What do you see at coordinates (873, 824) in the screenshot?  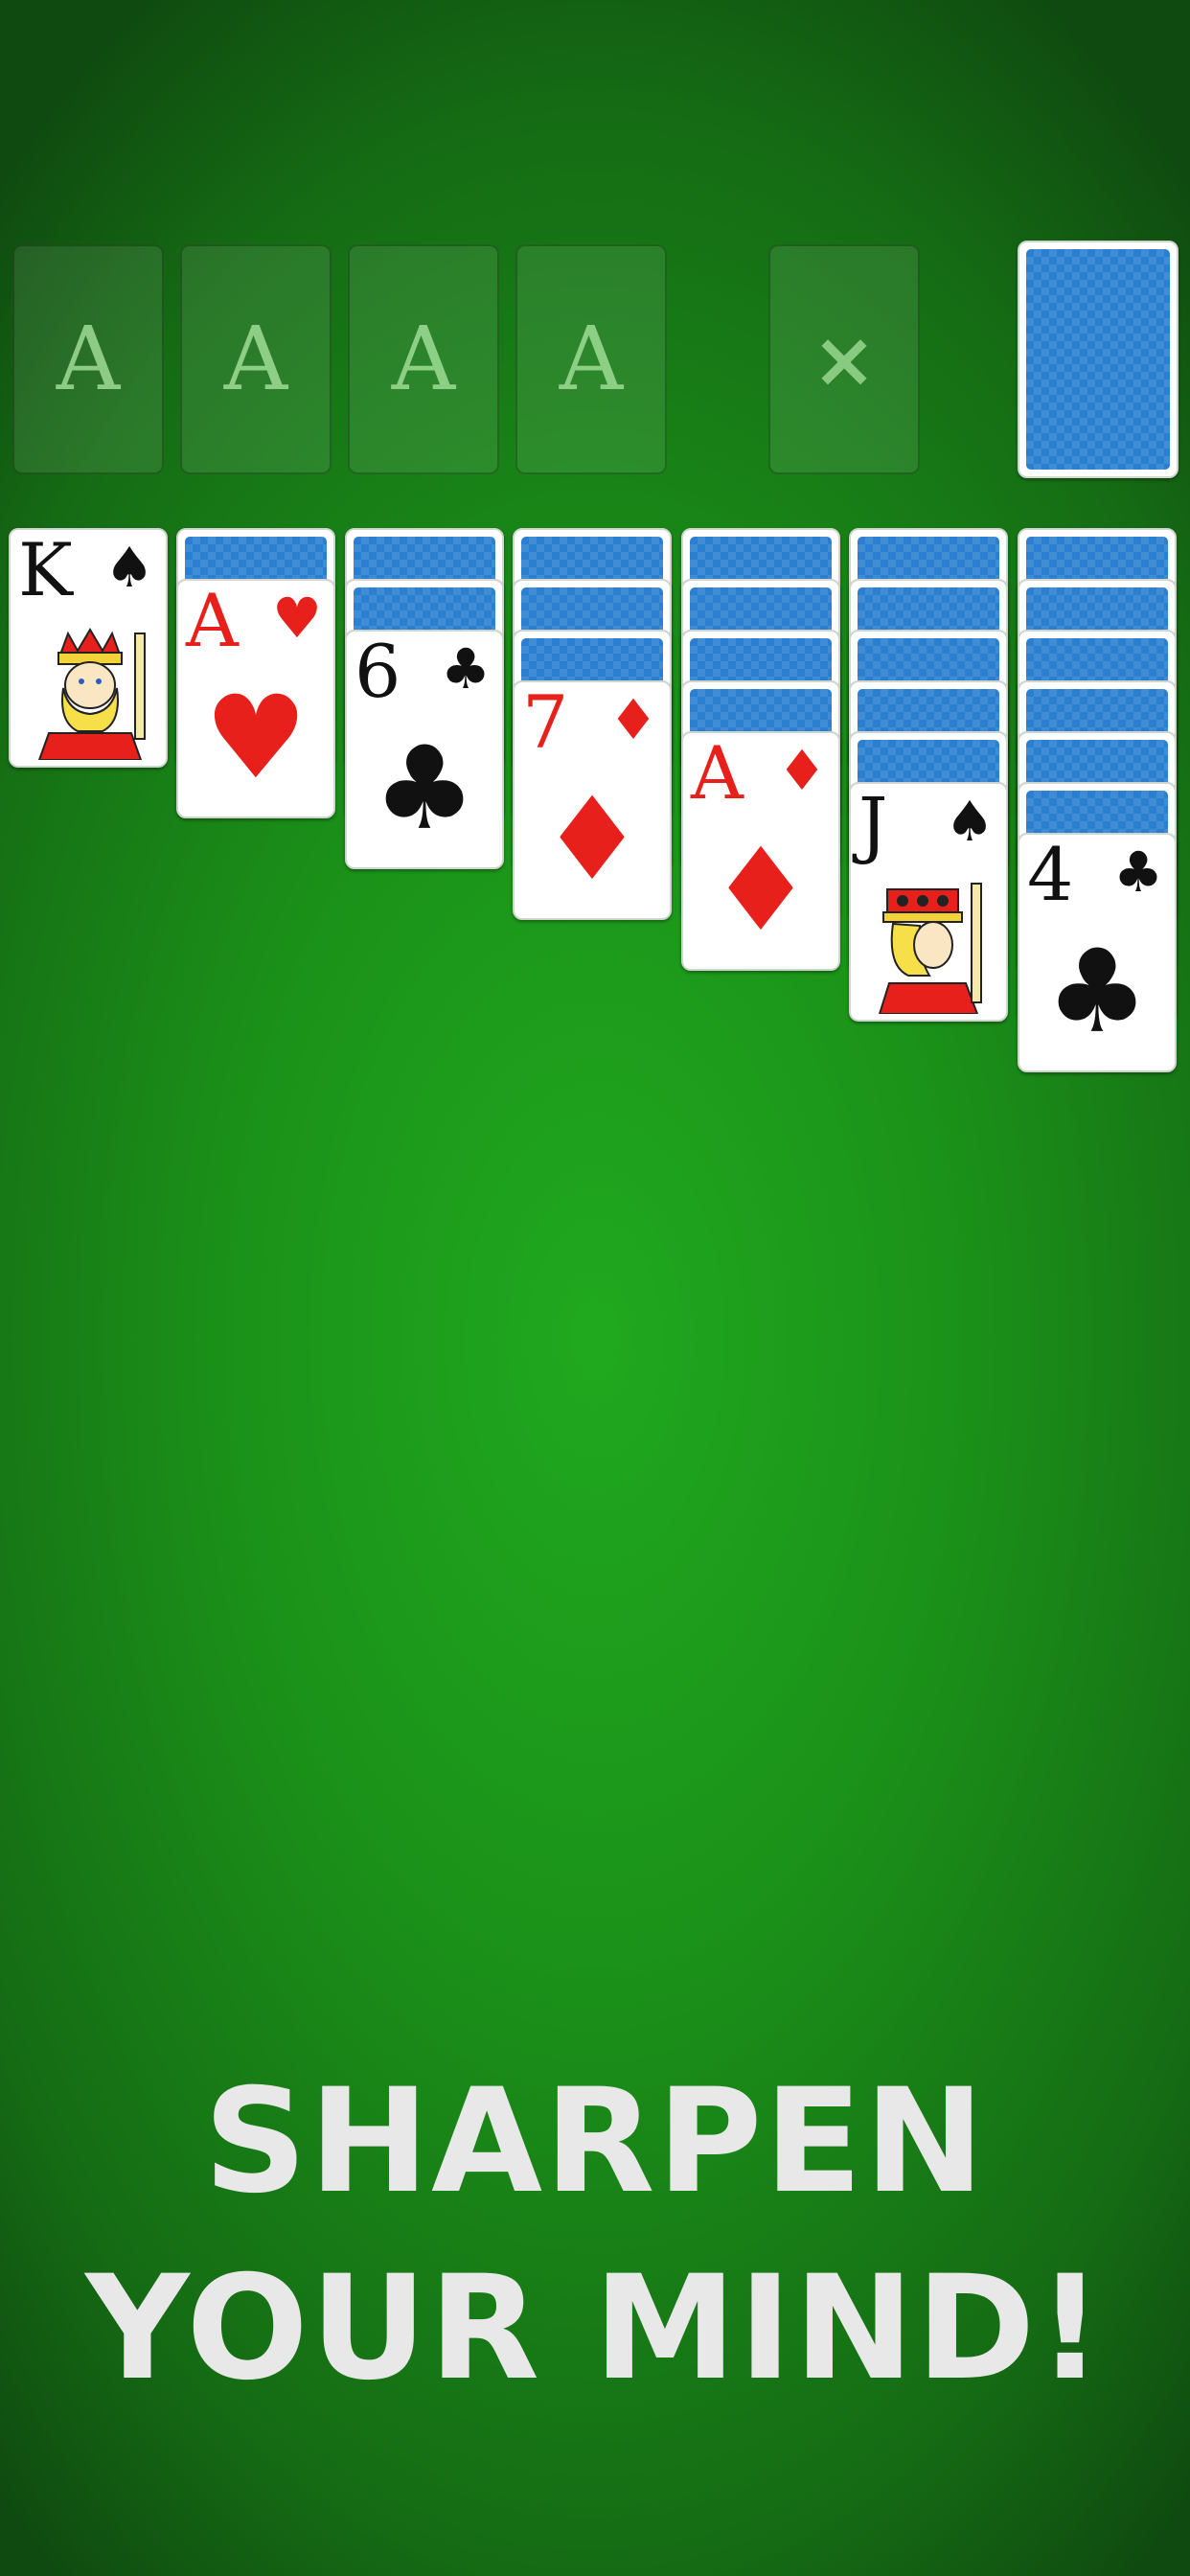 I see `card-rank: J` at bounding box center [873, 824].